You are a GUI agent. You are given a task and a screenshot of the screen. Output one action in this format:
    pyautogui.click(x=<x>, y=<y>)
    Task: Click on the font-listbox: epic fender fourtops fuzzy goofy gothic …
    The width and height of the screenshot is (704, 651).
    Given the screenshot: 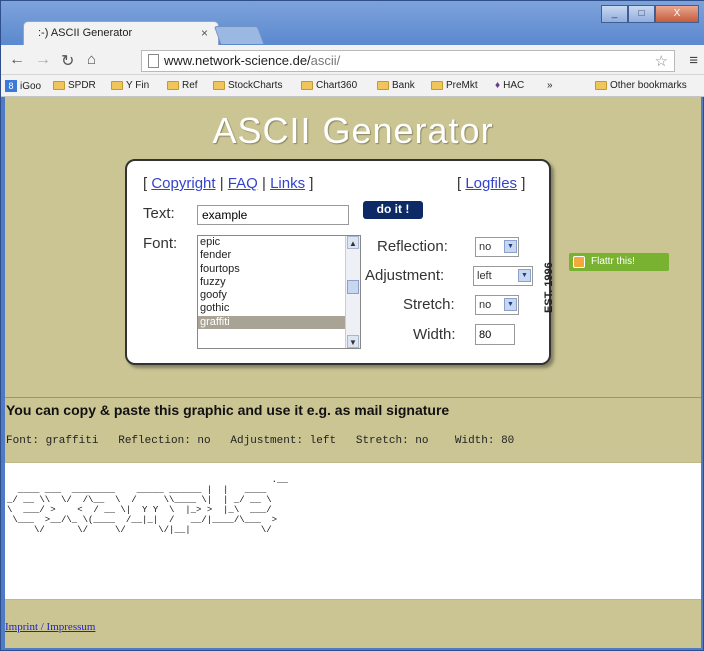 What is the action you would take?
    pyautogui.click(x=279, y=292)
    